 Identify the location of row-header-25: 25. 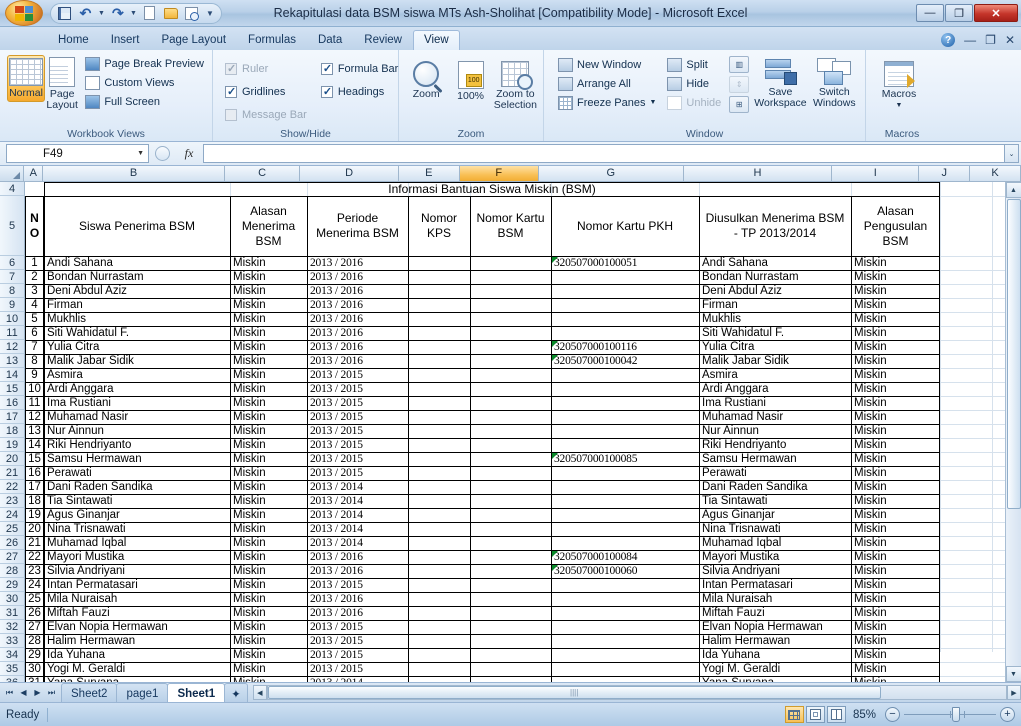
(12, 529).